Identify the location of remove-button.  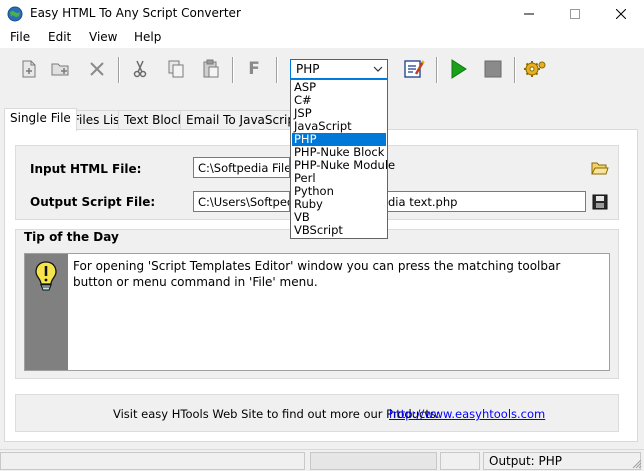
(97, 69).